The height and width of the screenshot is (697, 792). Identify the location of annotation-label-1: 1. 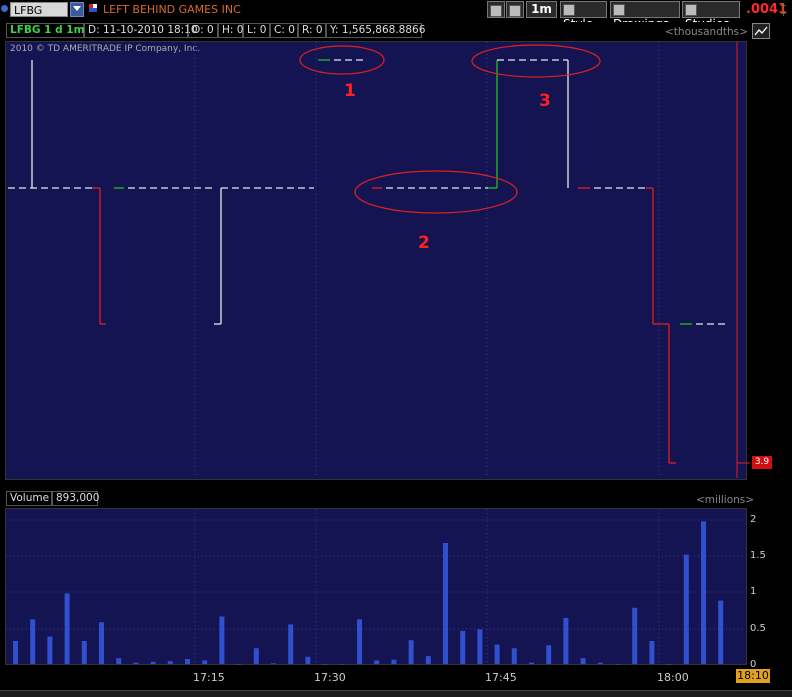
(350, 91).